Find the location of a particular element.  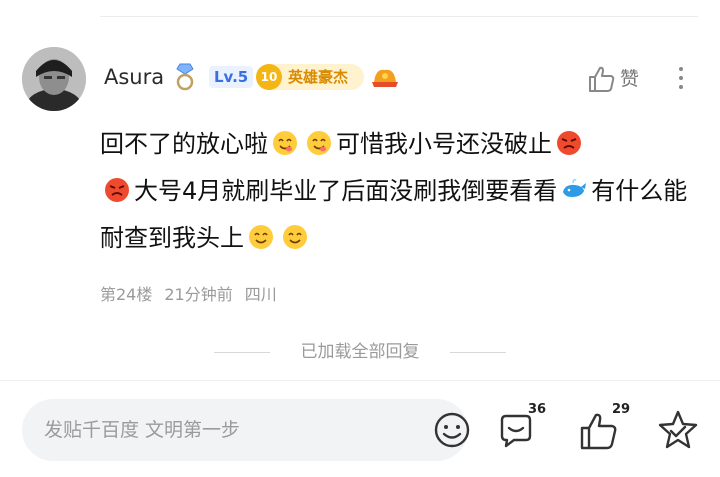

whale-icon is located at coordinates (575, 188).